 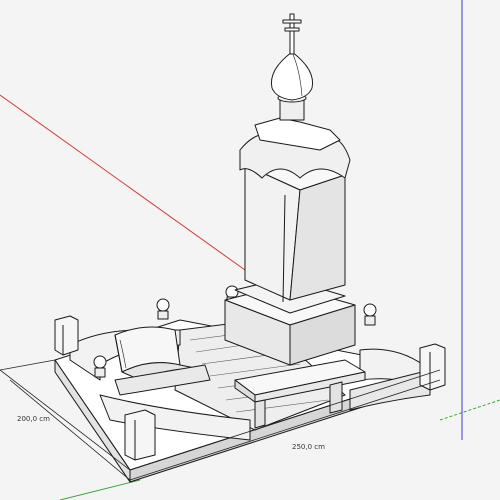 What do you see at coordinates (295, 228) in the screenshot?
I see `stele-column` at bounding box center [295, 228].